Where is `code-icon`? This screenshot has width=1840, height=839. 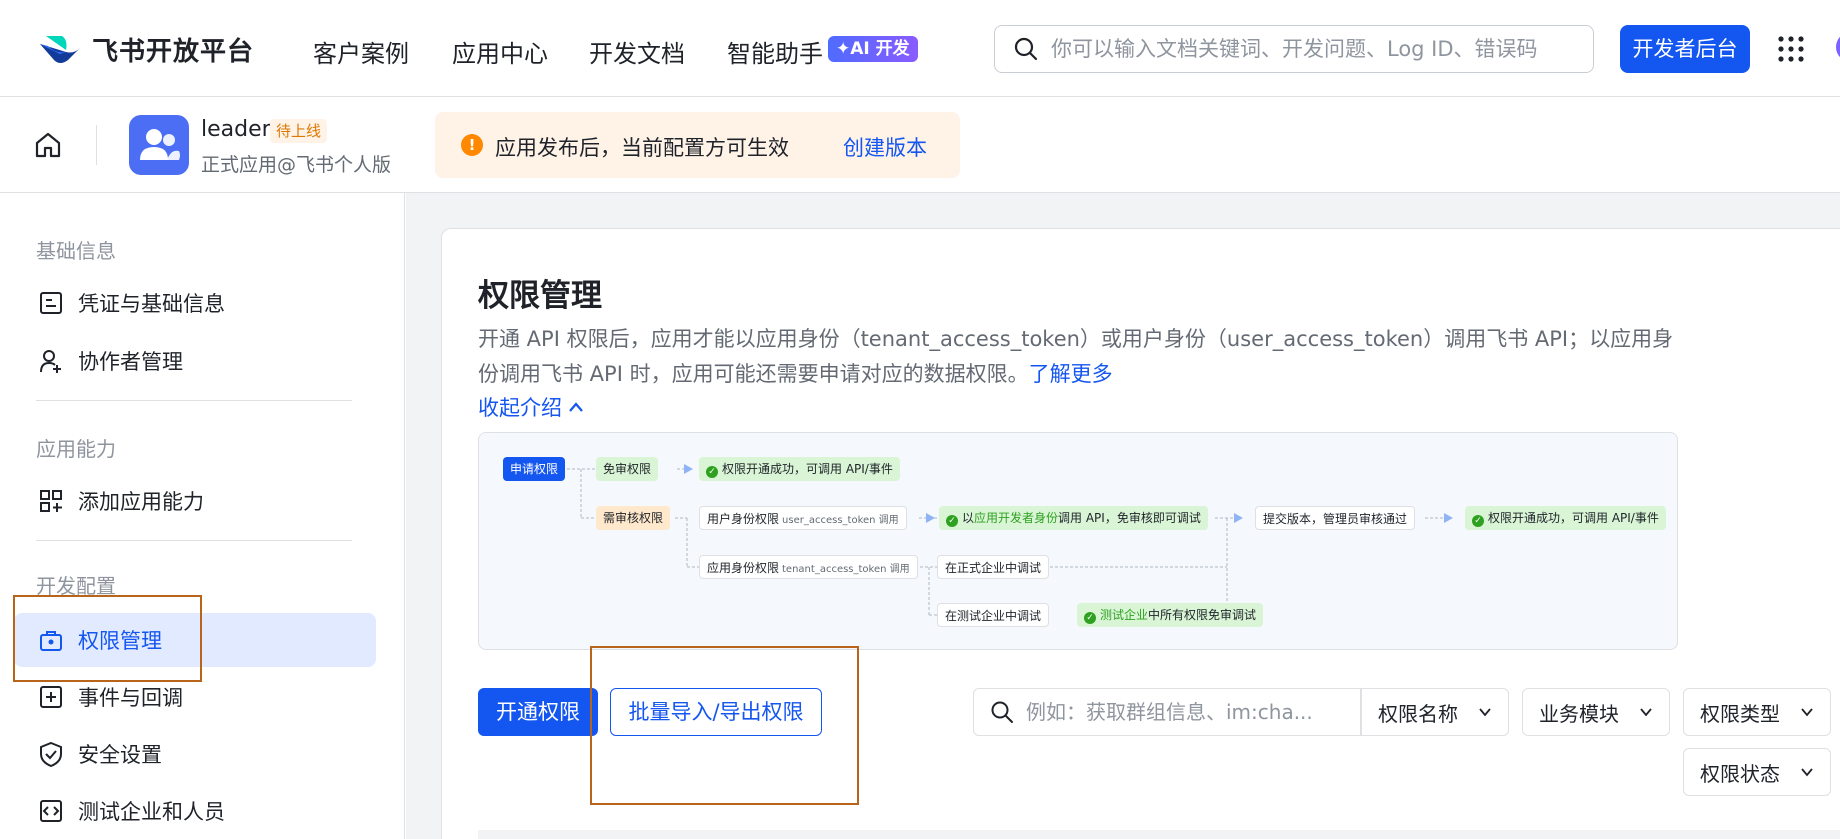 code-icon is located at coordinates (51, 811).